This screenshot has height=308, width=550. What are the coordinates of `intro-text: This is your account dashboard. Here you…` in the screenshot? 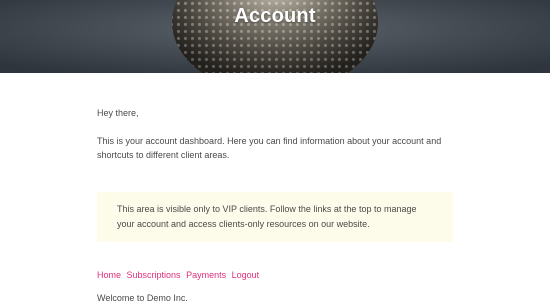 It's located at (269, 148).